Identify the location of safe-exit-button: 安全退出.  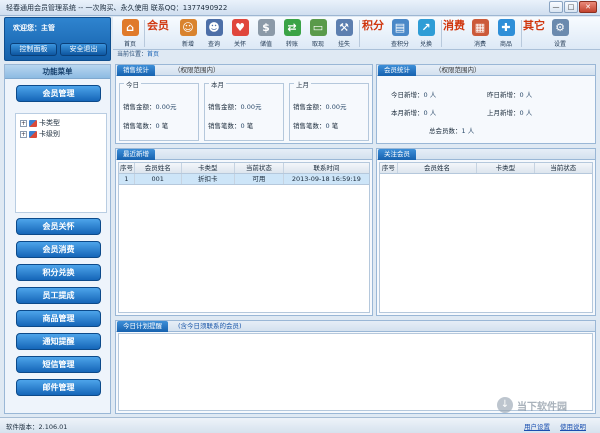
(83, 49).